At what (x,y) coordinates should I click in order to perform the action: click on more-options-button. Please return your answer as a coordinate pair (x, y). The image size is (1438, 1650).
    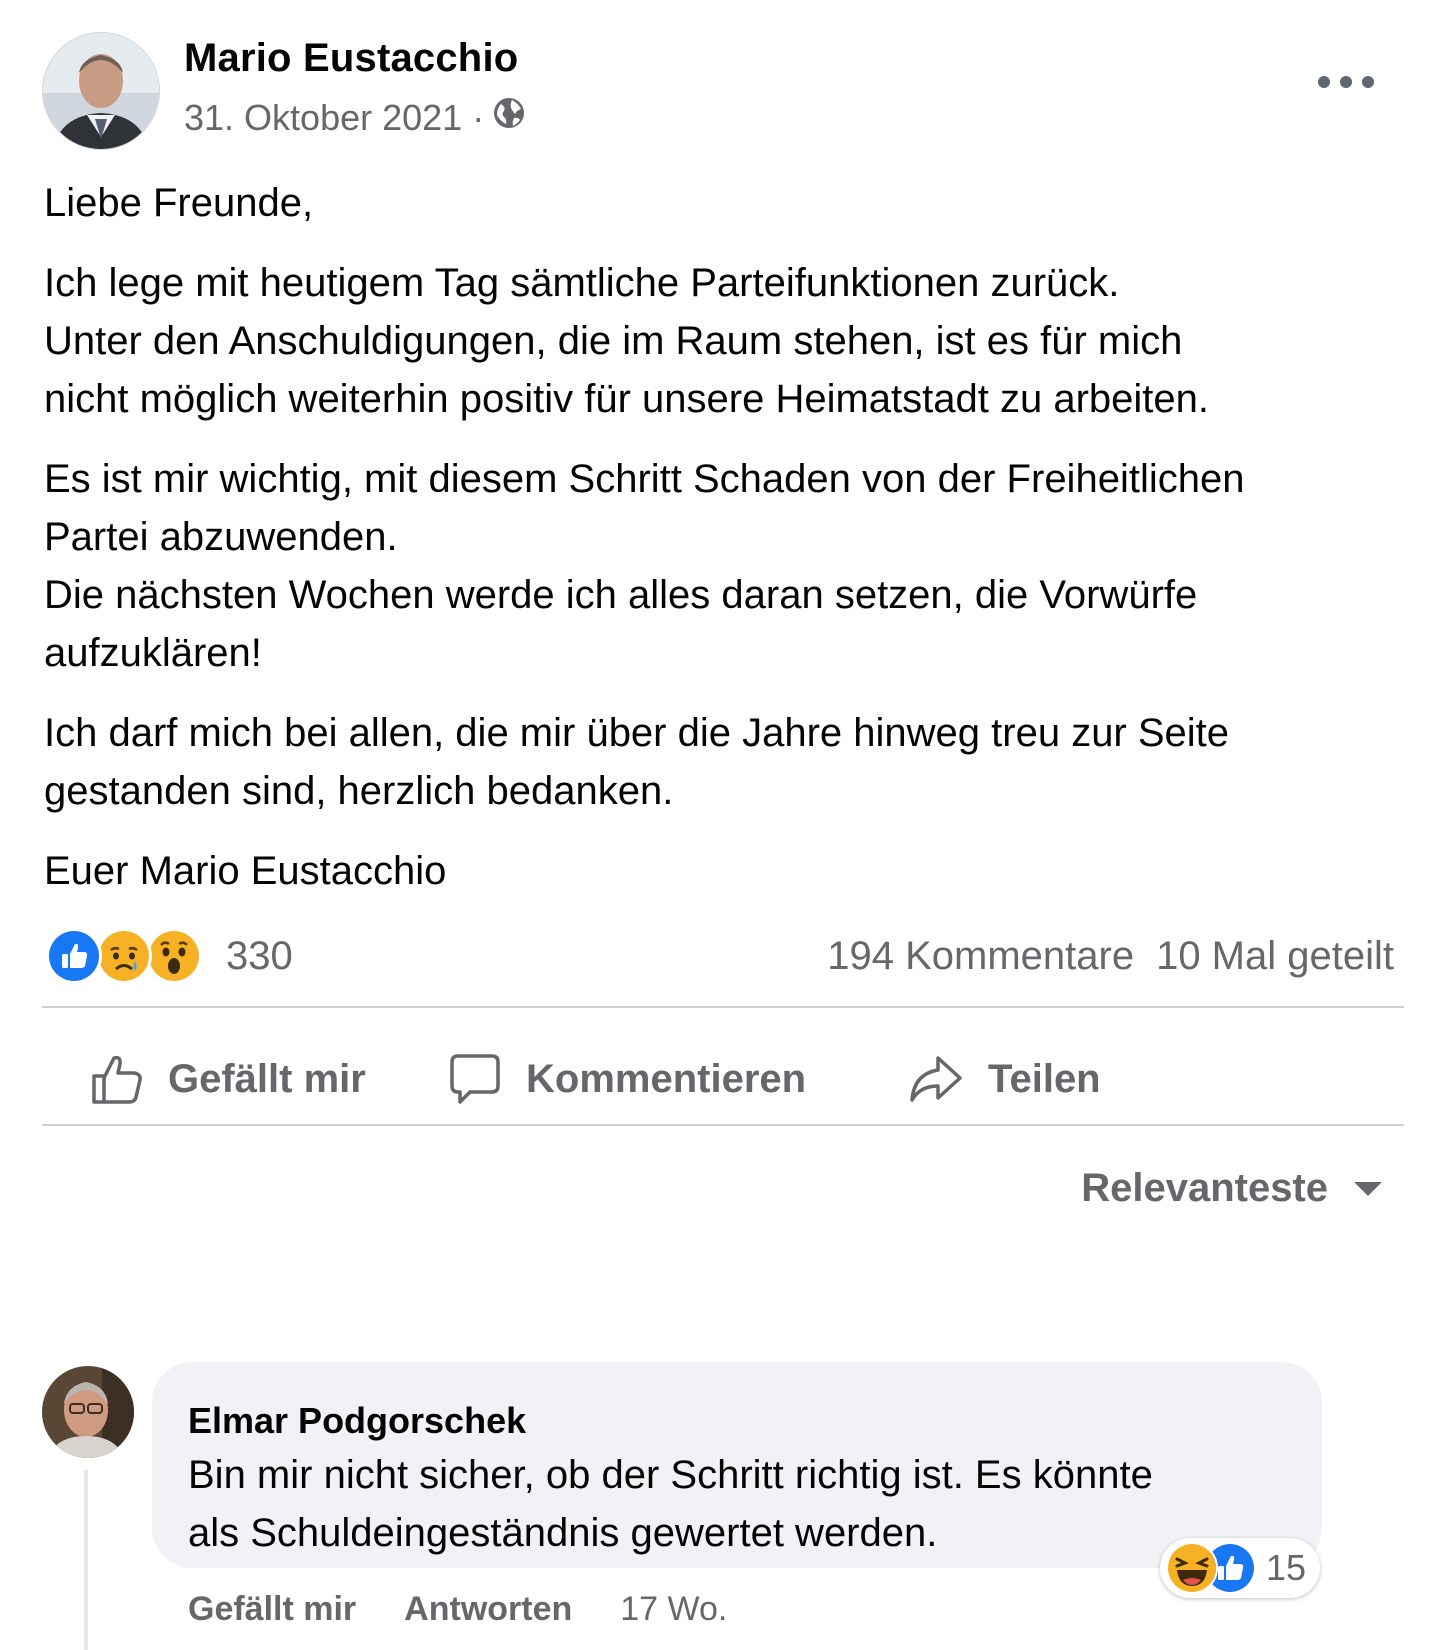
    Looking at the image, I should click on (1346, 82).